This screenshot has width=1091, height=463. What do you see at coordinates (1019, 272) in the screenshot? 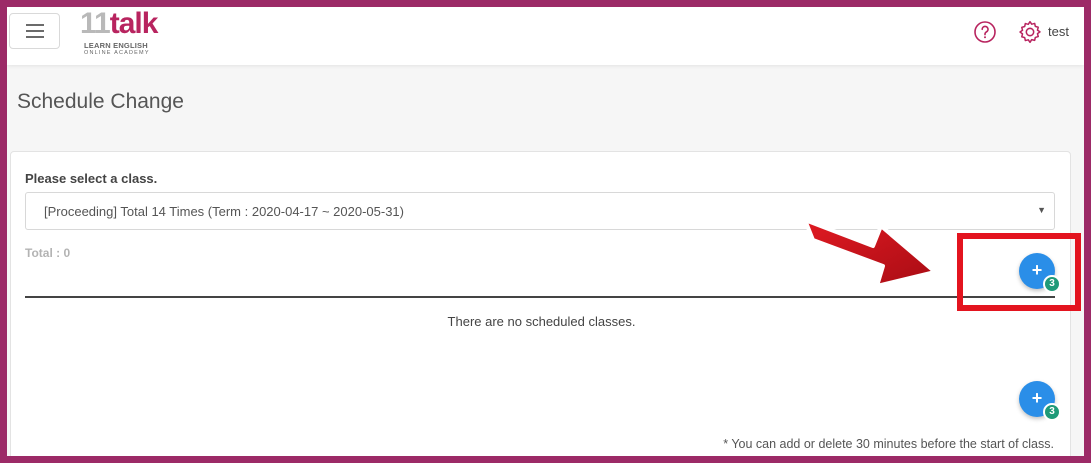
I see `highlight-annotation-box` at bounding box center [1019, 272].